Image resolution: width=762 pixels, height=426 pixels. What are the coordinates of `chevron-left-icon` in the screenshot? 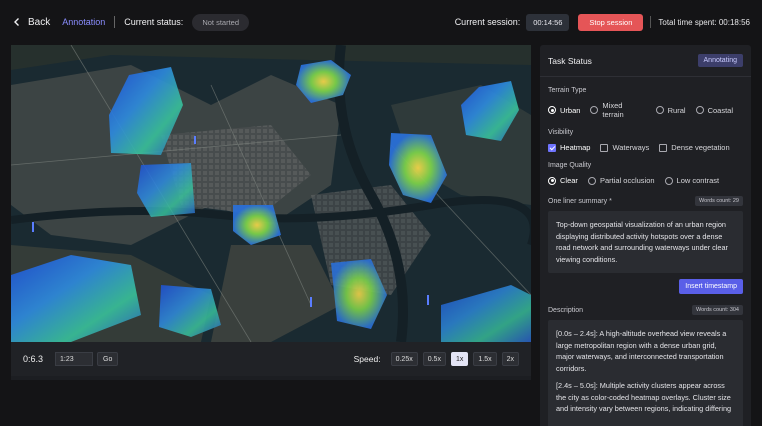 It's located at (16, 22).